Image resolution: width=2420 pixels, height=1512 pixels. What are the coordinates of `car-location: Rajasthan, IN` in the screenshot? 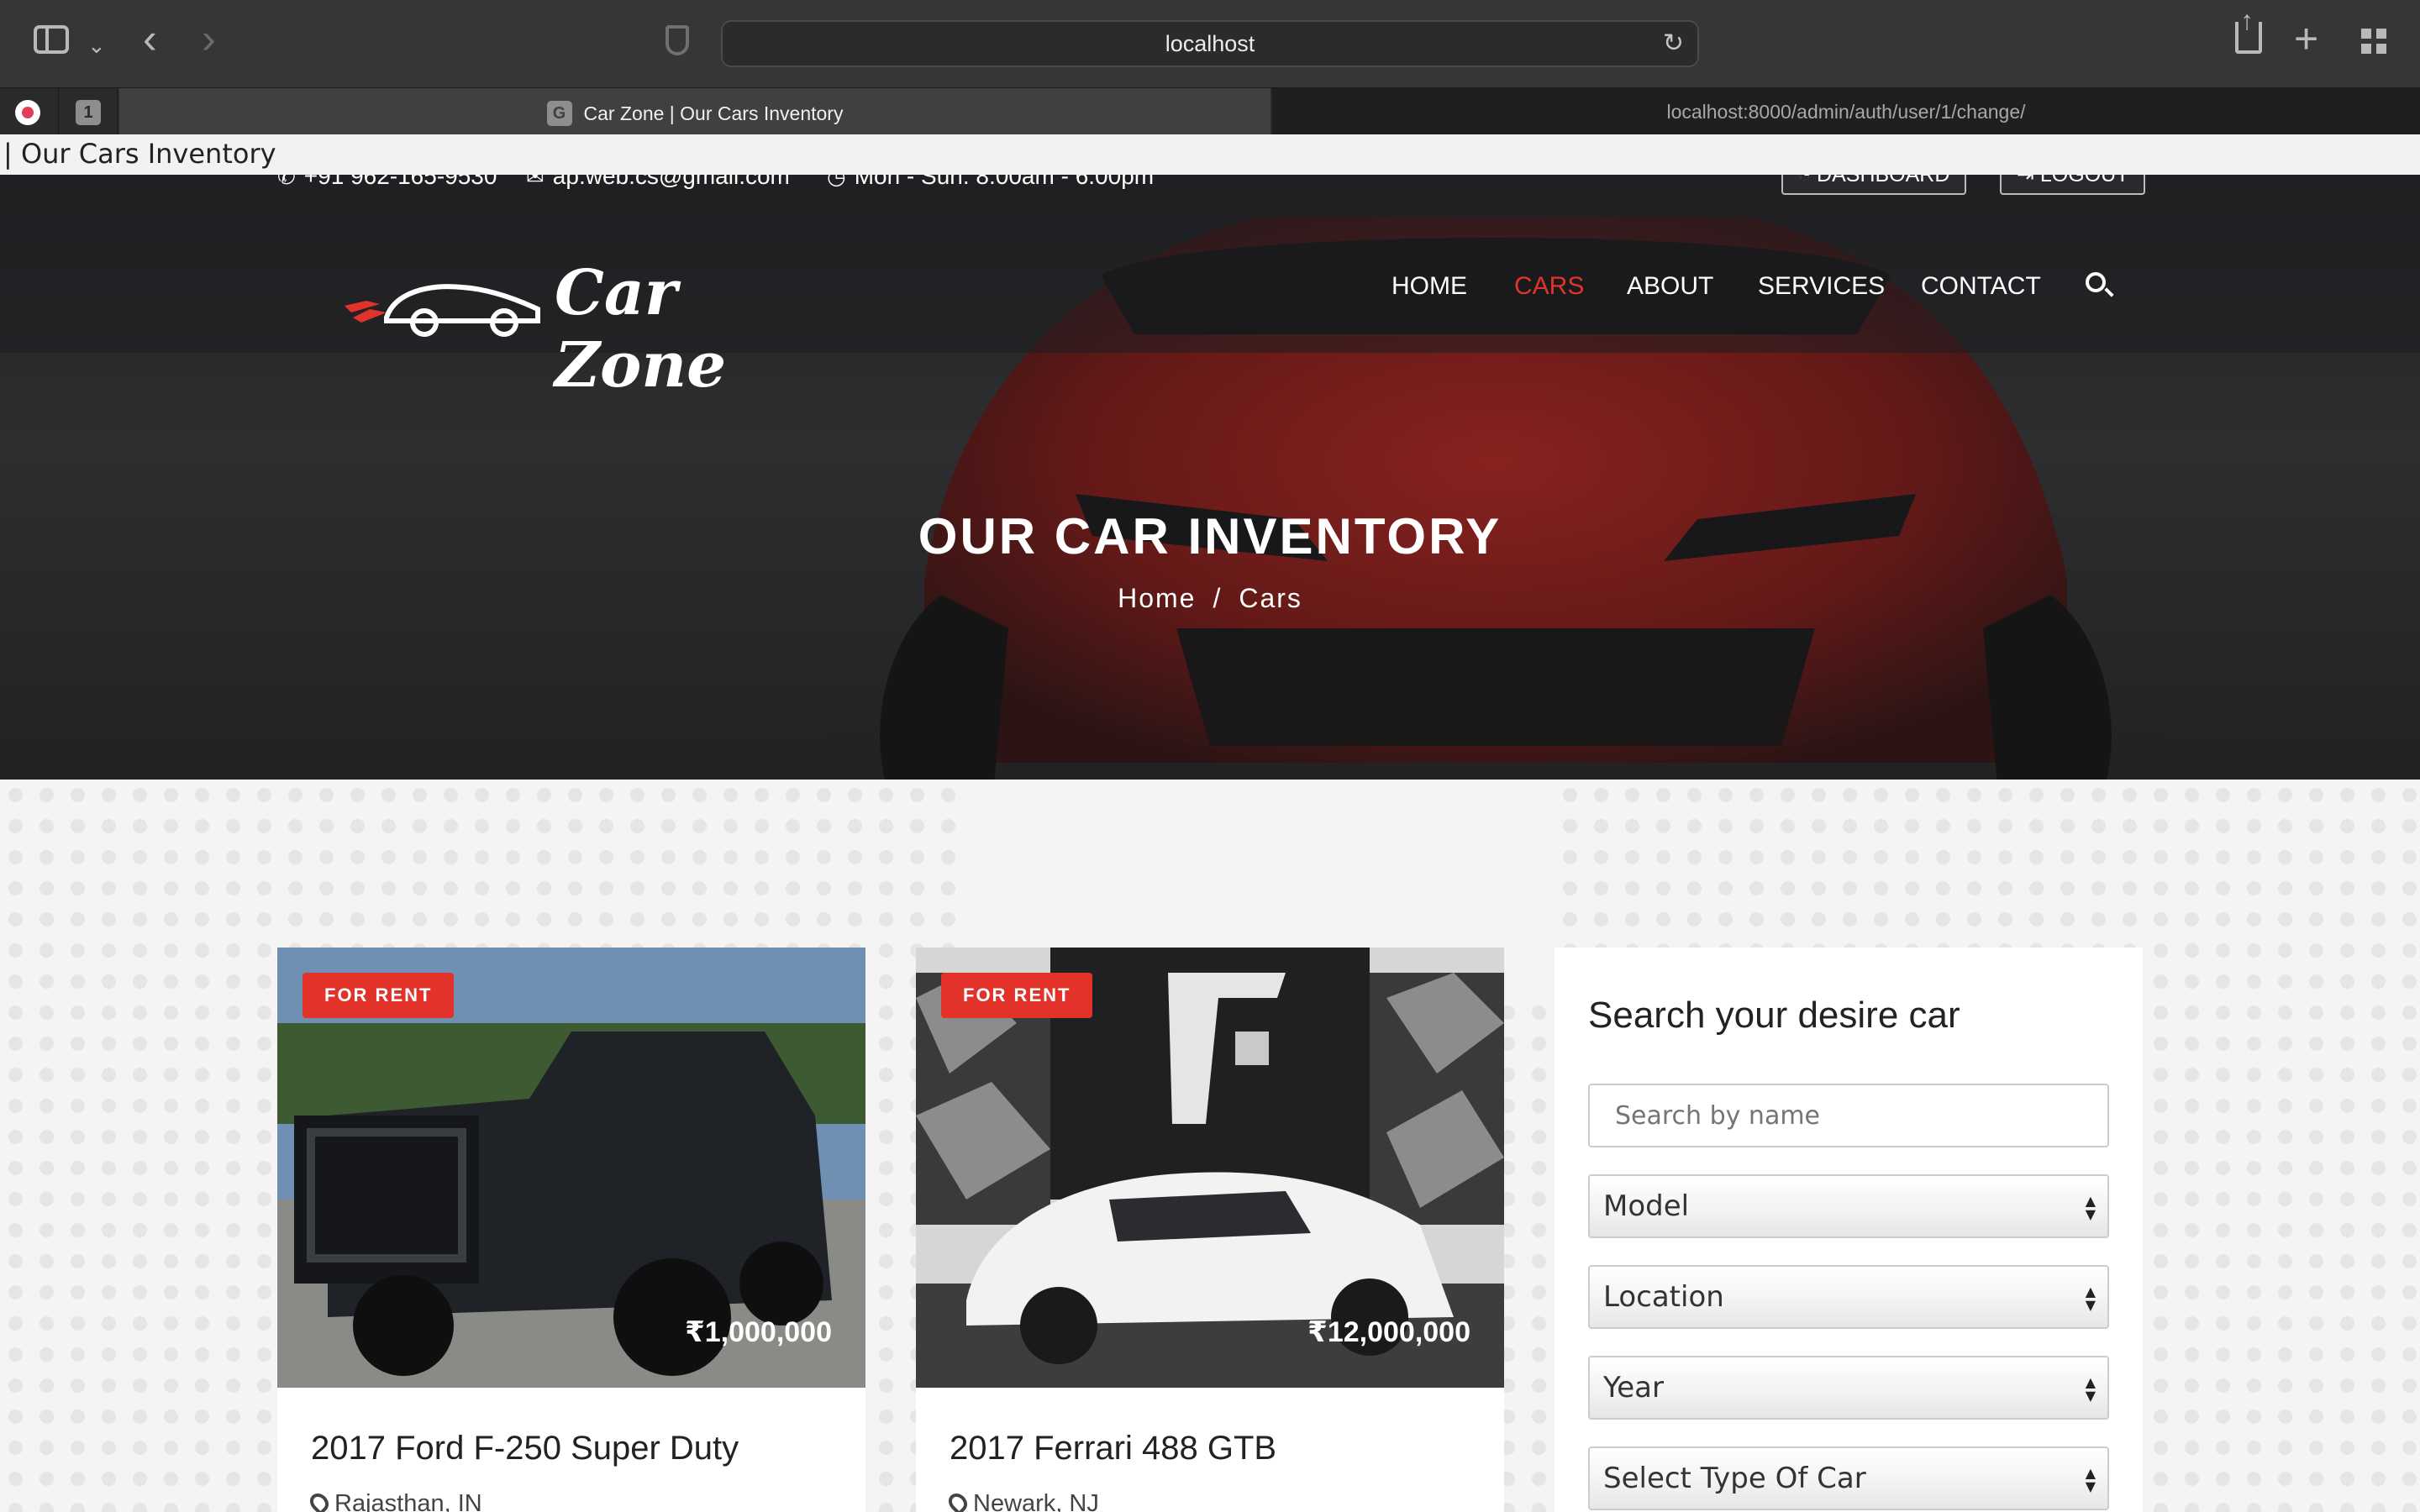 It's located at (394, 1500).